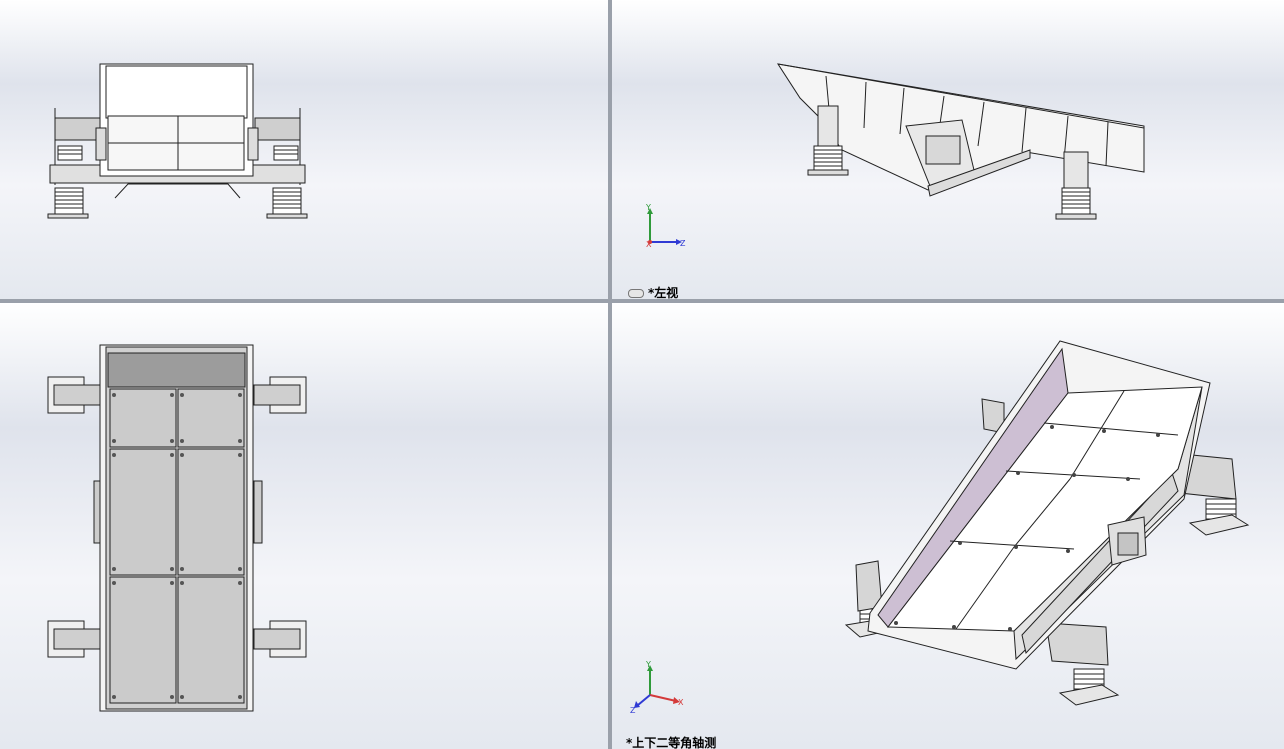 The height and width of the screenshot is (749, 1284). I want to click on feed-end-plate, so click(176, 370).